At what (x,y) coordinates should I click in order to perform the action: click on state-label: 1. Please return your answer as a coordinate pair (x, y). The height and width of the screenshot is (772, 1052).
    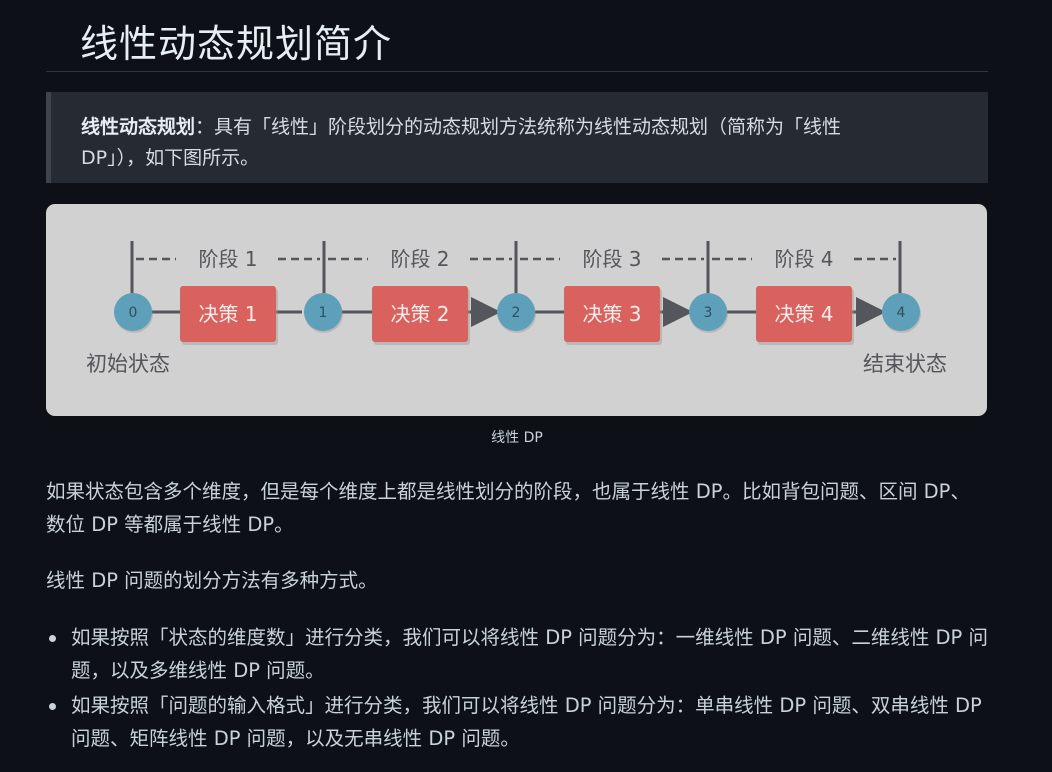
    Looking at the image, I should click on (323, 313).